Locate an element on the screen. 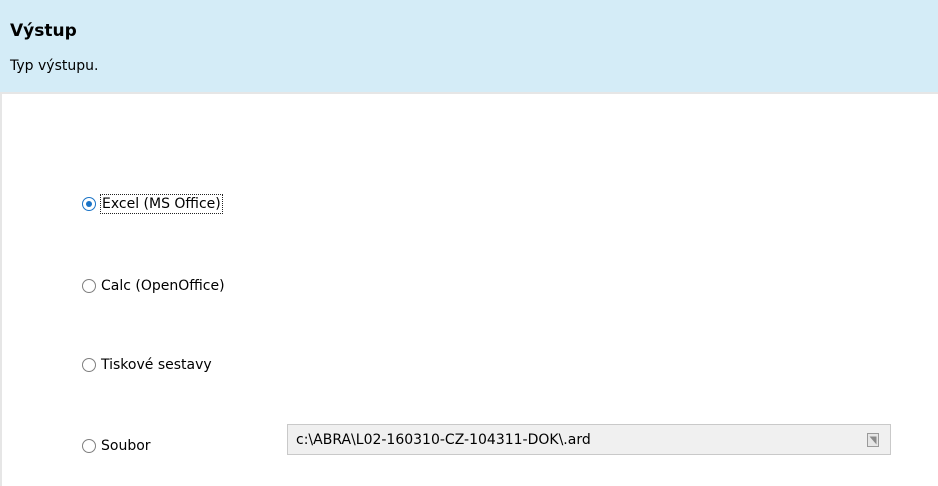 This screenshot has width=938, height=486. radio-label-tiskove-sestavy: Tiskové sestavy is located at coordinates (156, 365).